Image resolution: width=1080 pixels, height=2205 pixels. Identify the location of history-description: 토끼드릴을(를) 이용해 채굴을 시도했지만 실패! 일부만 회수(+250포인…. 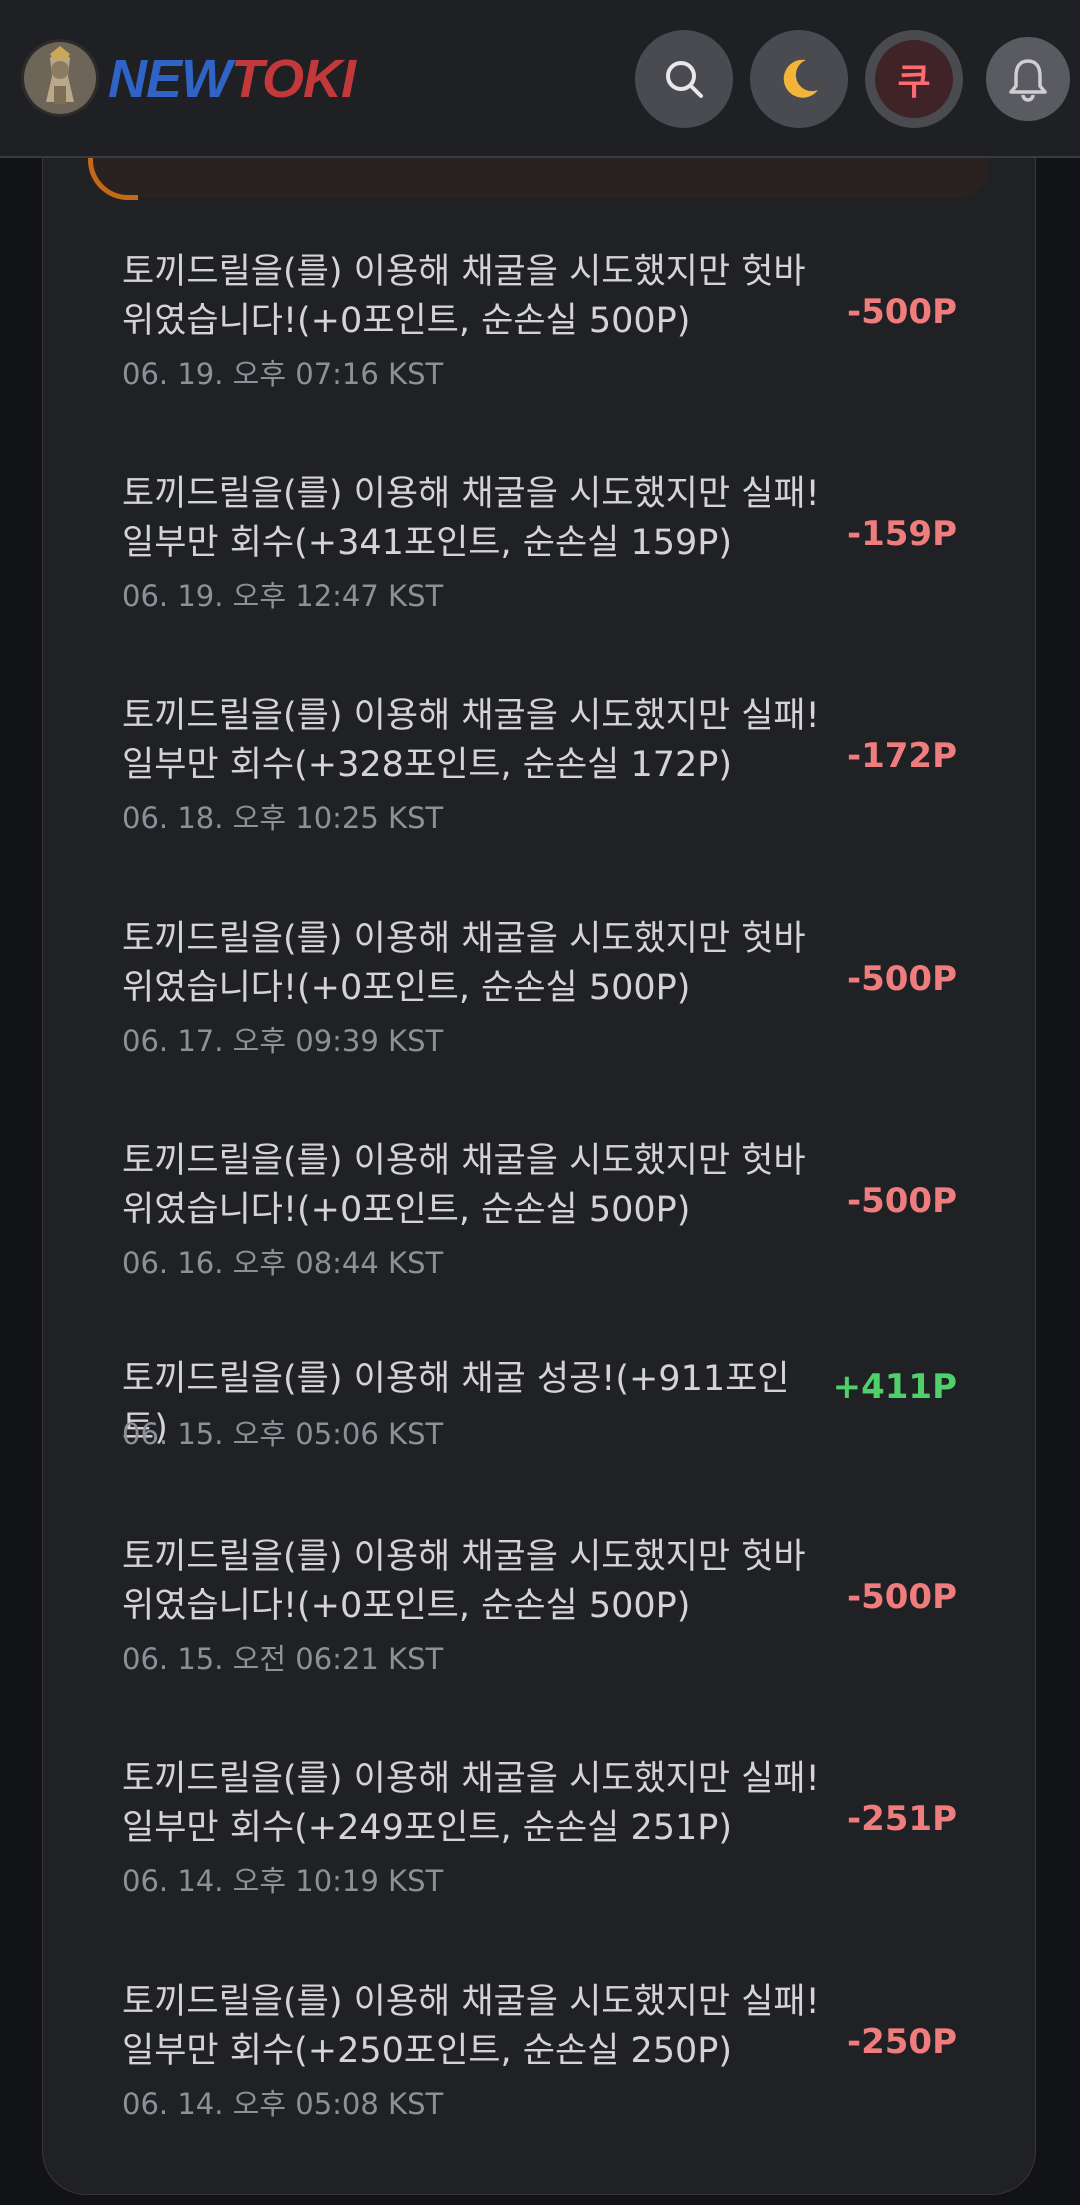
(471, 2026).